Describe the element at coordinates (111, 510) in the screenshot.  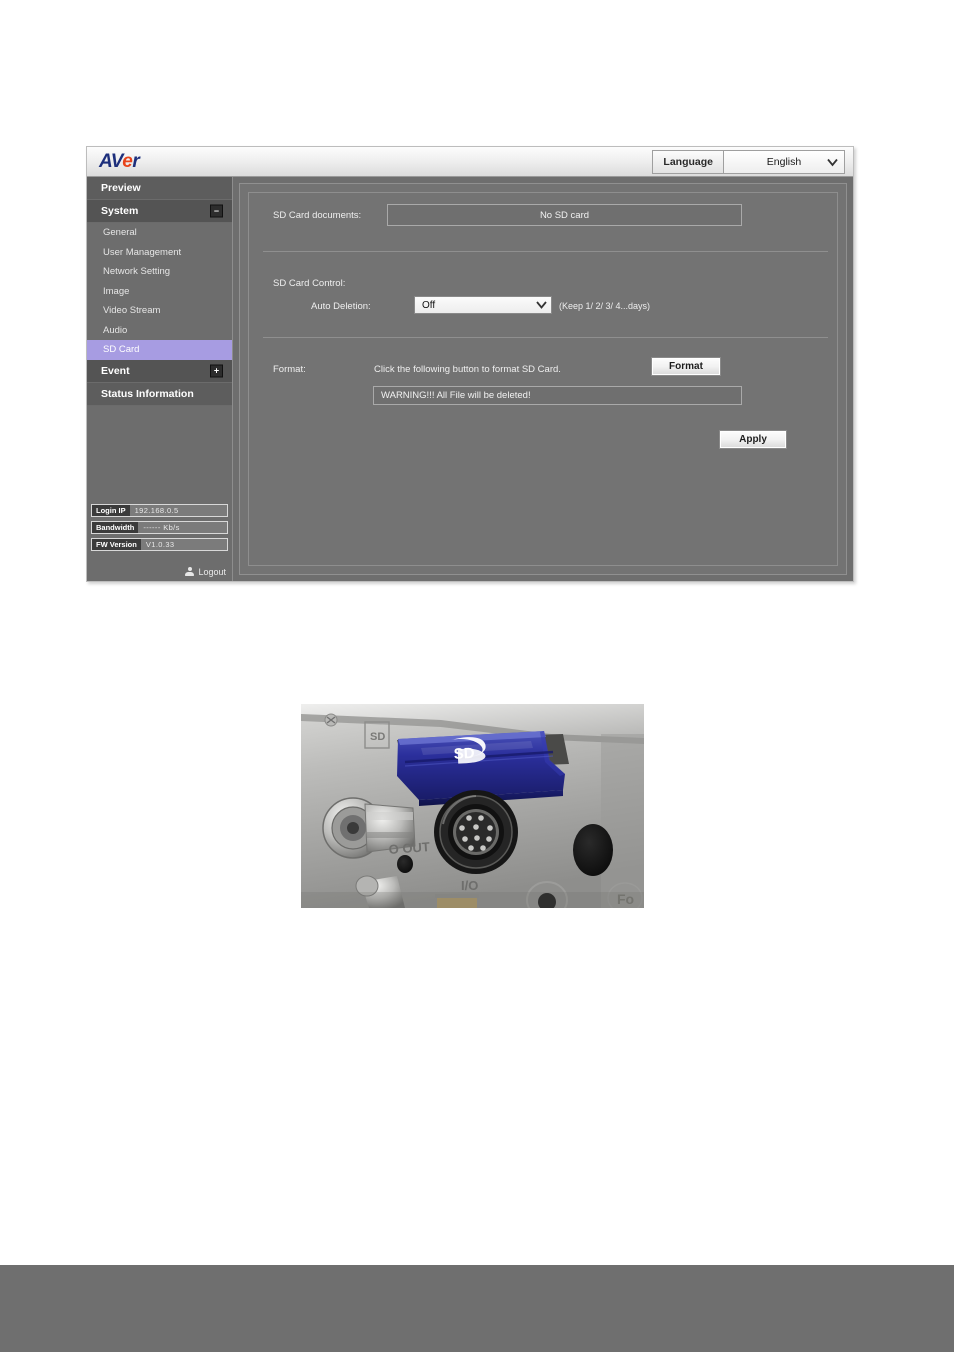
I see `status-key-login-ip: Login IP` at that location.